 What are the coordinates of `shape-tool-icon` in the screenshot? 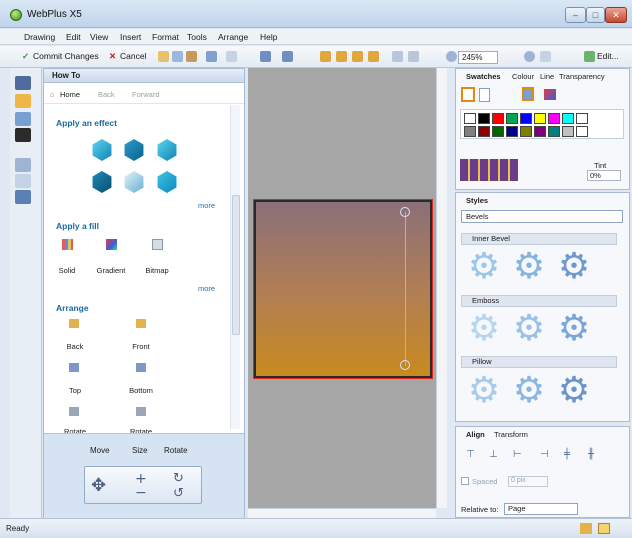 It's located at (23, 181).